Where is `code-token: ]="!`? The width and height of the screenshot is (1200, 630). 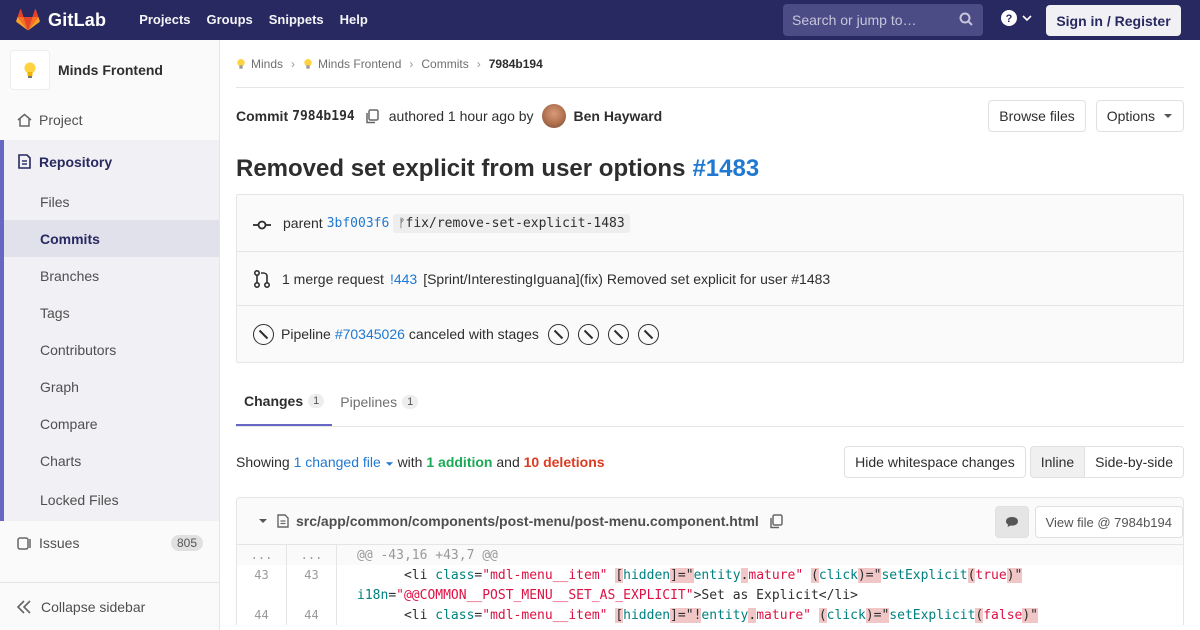 code-token: ]="! is located at coordinates (686, 615).